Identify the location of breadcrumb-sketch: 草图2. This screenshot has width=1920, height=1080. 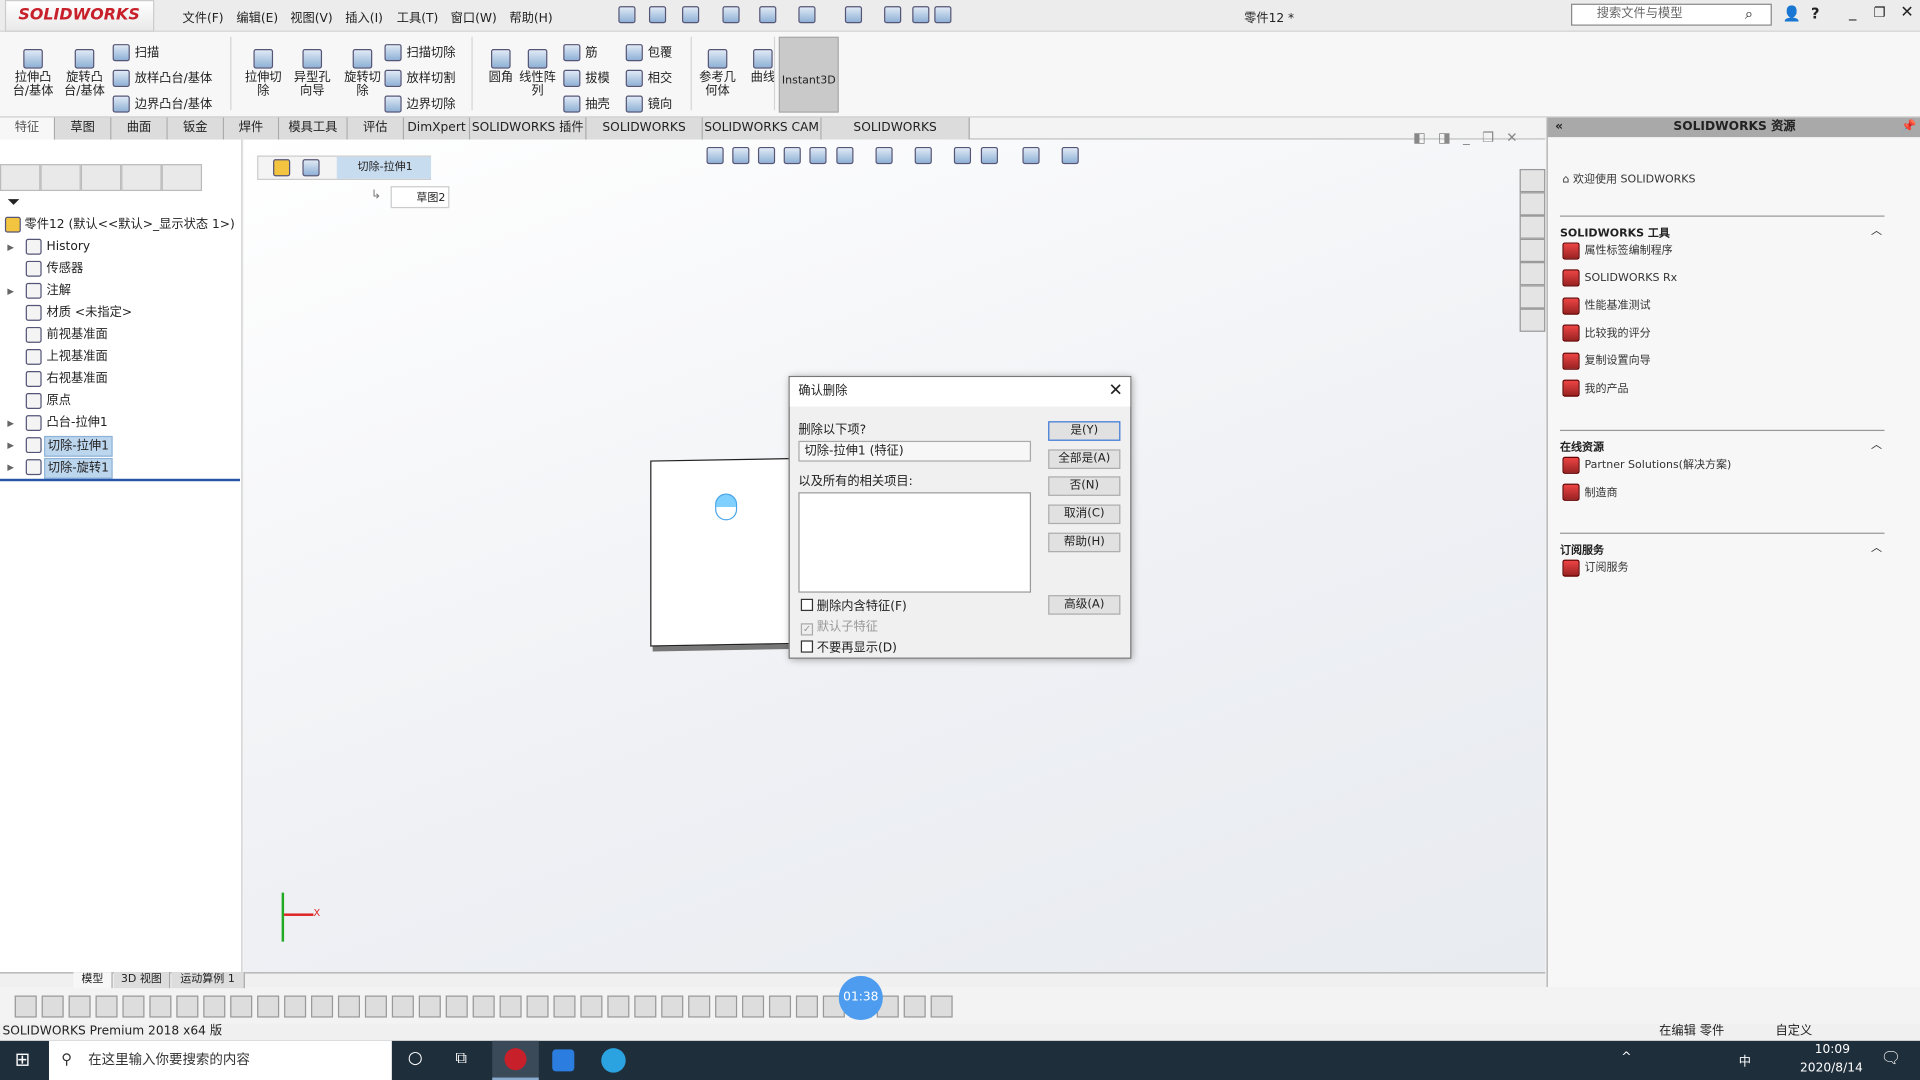
(420, 197).